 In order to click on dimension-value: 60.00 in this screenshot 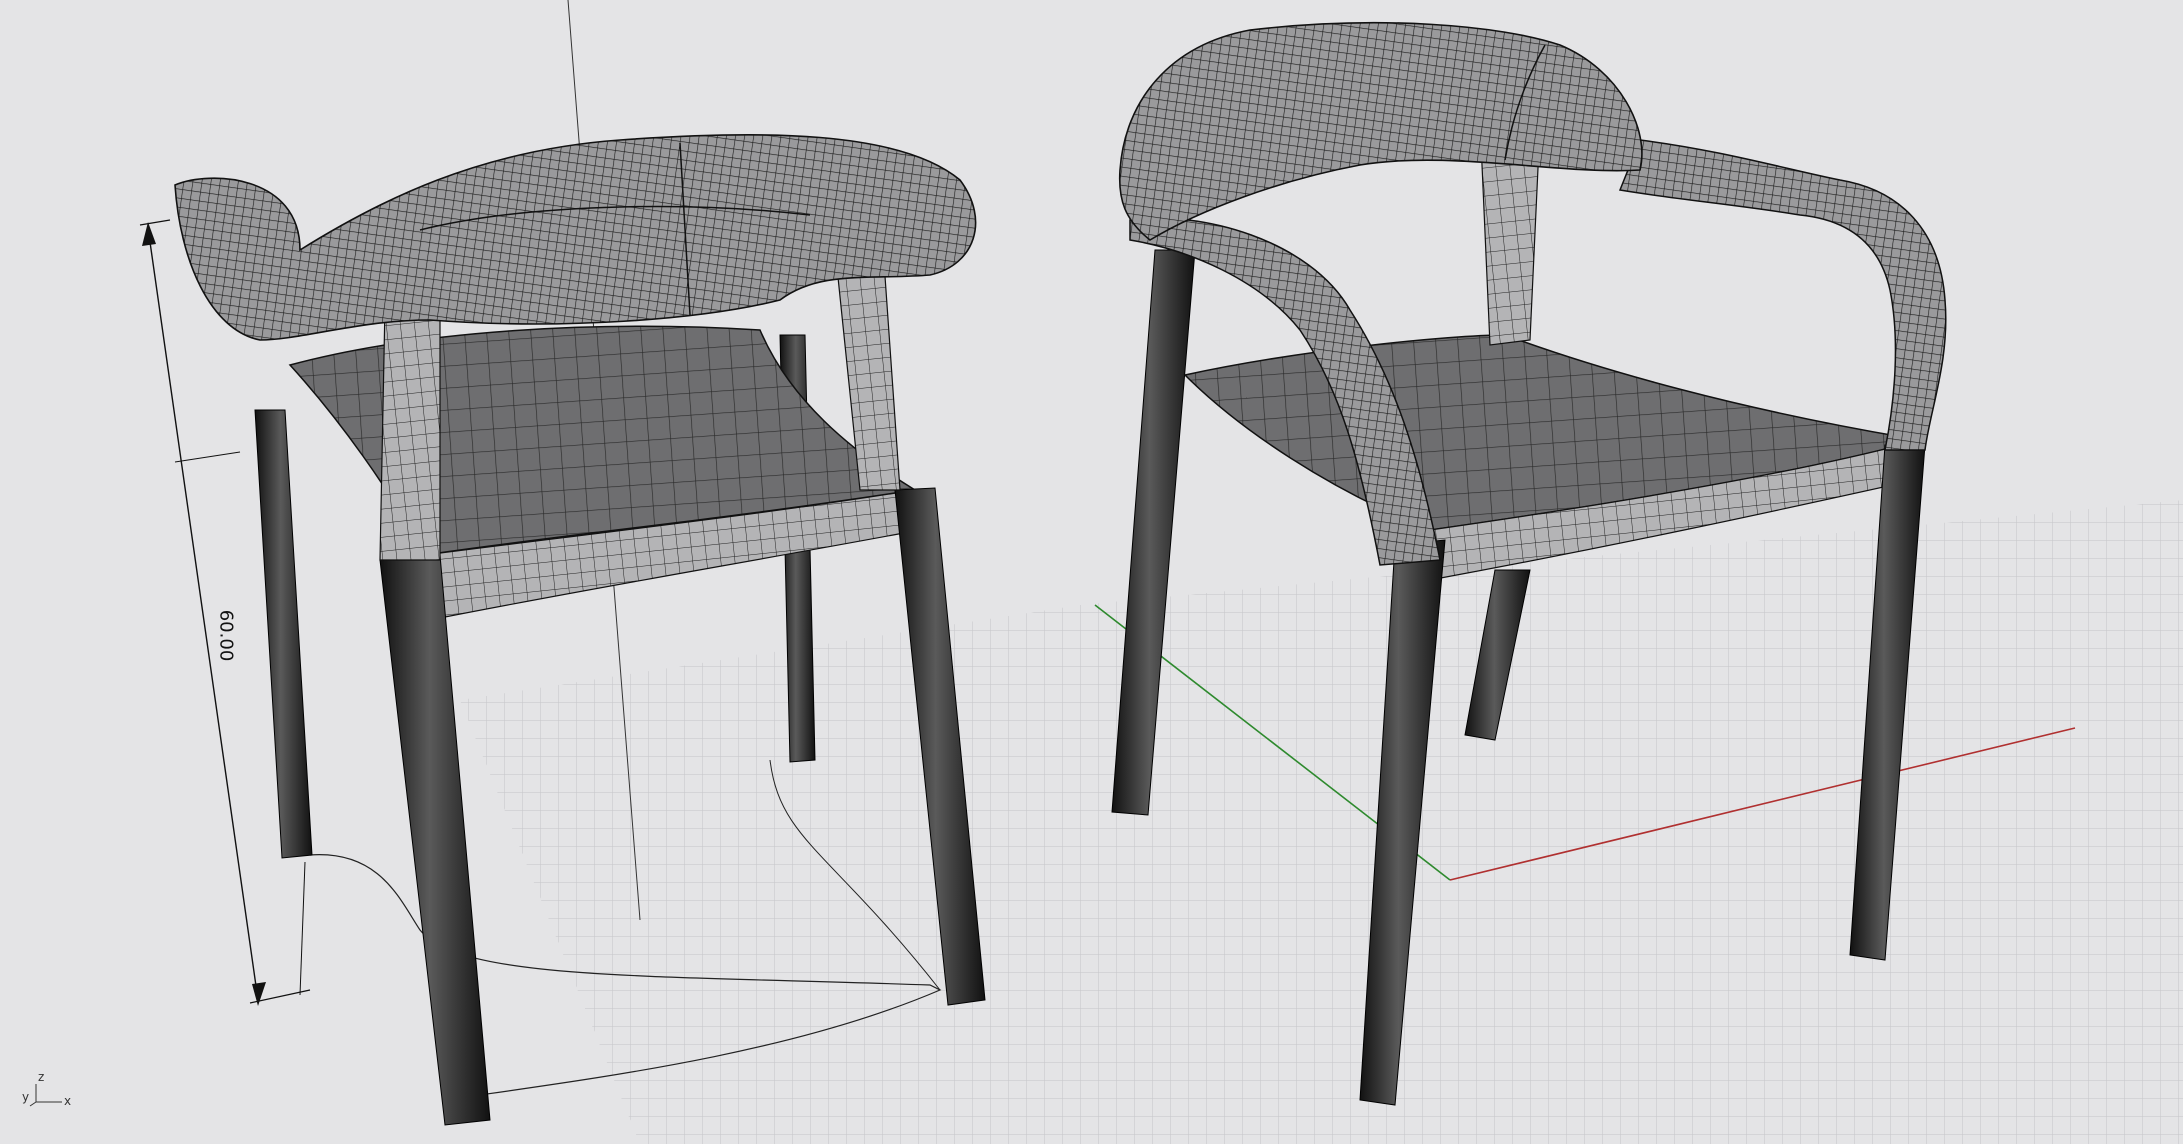, I will do `click(226, 635)`.